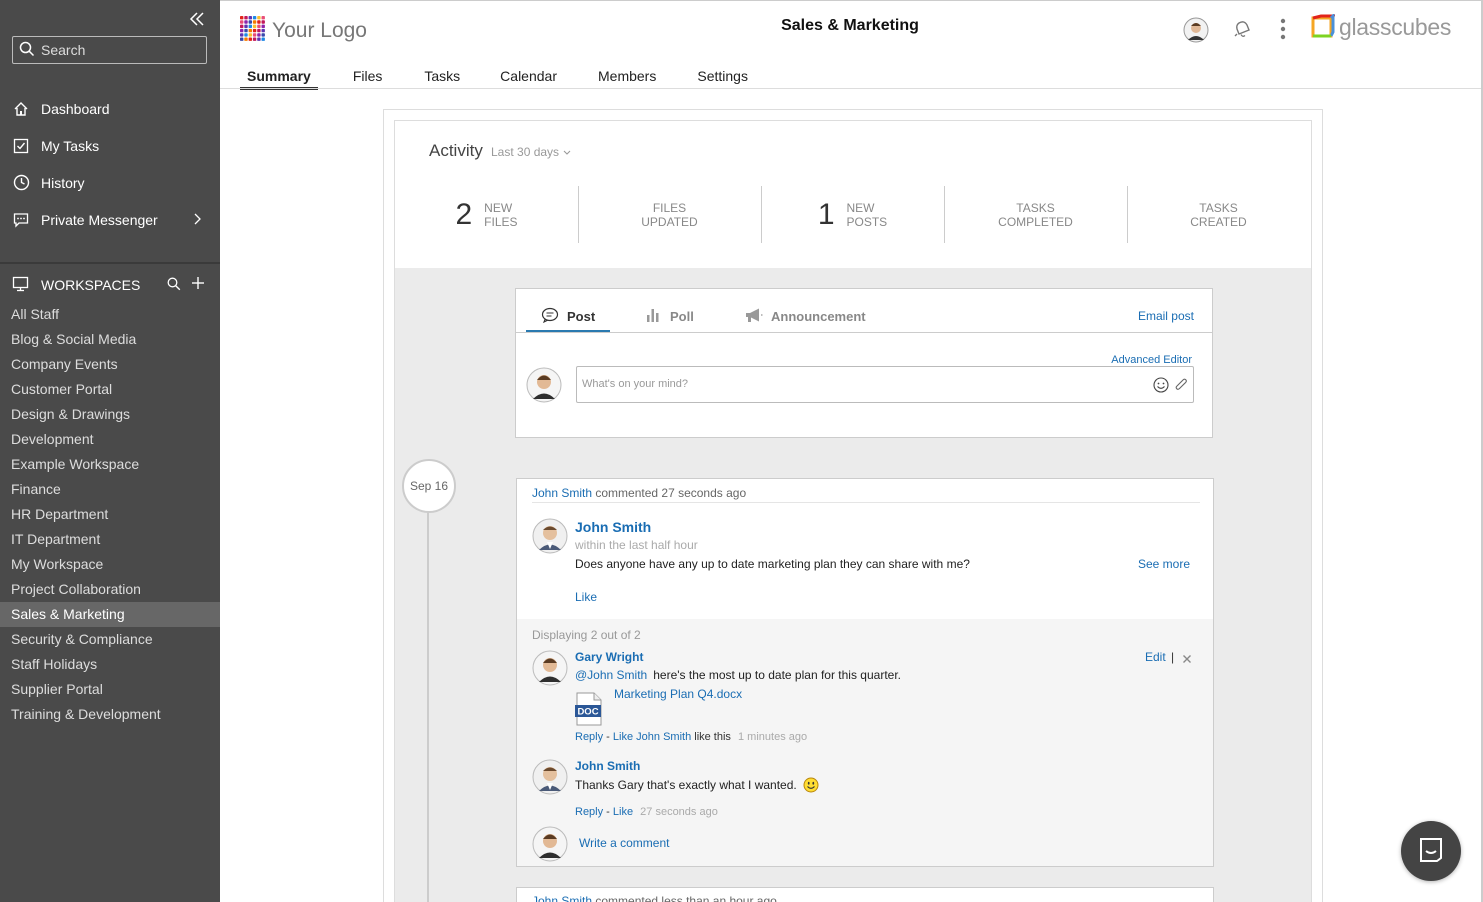  Describe the element at coordinates (663, 737) in the screenshot. I see `liked-by-user: John Smith` at that location.